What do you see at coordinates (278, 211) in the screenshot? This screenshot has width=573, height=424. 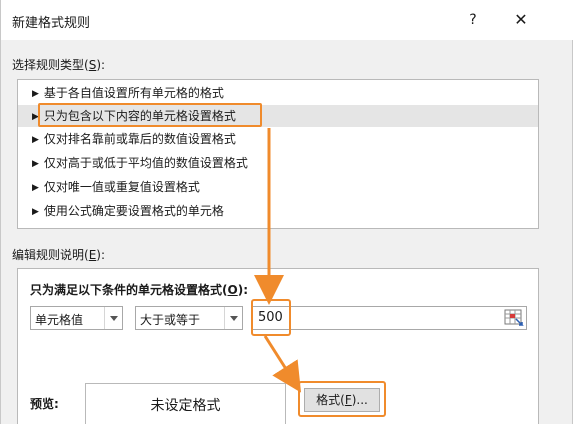 I see `rule-item-use-formula: ▶ 使用公式确定要设置格式的单元格` at bounding box center [278, 211].